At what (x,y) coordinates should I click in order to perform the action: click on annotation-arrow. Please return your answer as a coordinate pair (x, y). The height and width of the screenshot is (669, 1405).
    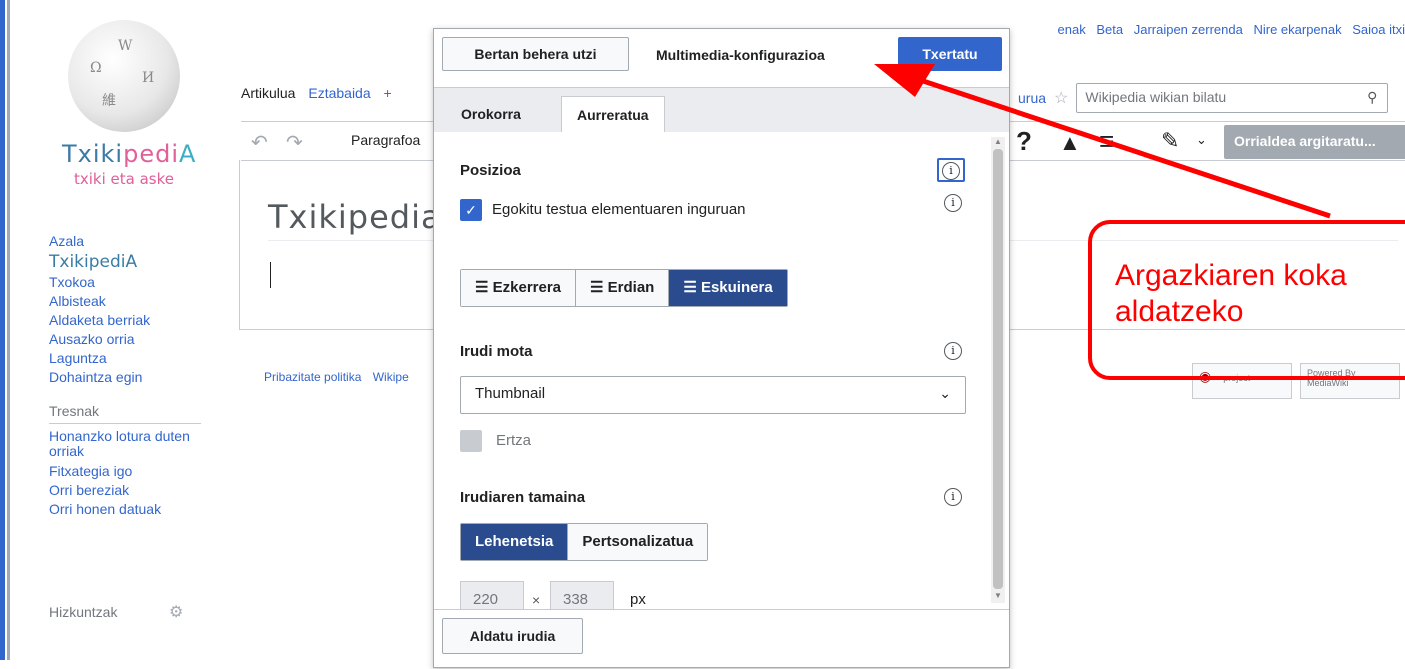
    Looking at the image, I should click on (1102, 141).